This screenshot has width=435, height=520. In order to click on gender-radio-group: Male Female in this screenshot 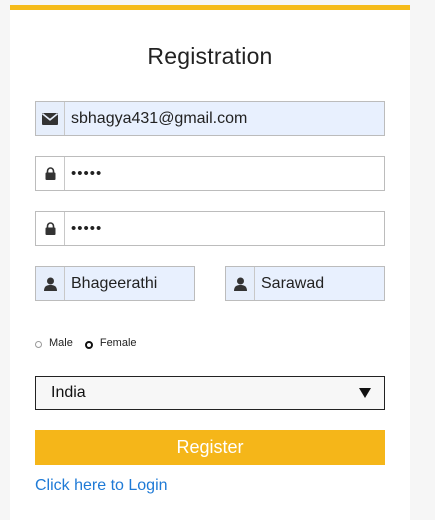, I will do `click(92, 343)`.